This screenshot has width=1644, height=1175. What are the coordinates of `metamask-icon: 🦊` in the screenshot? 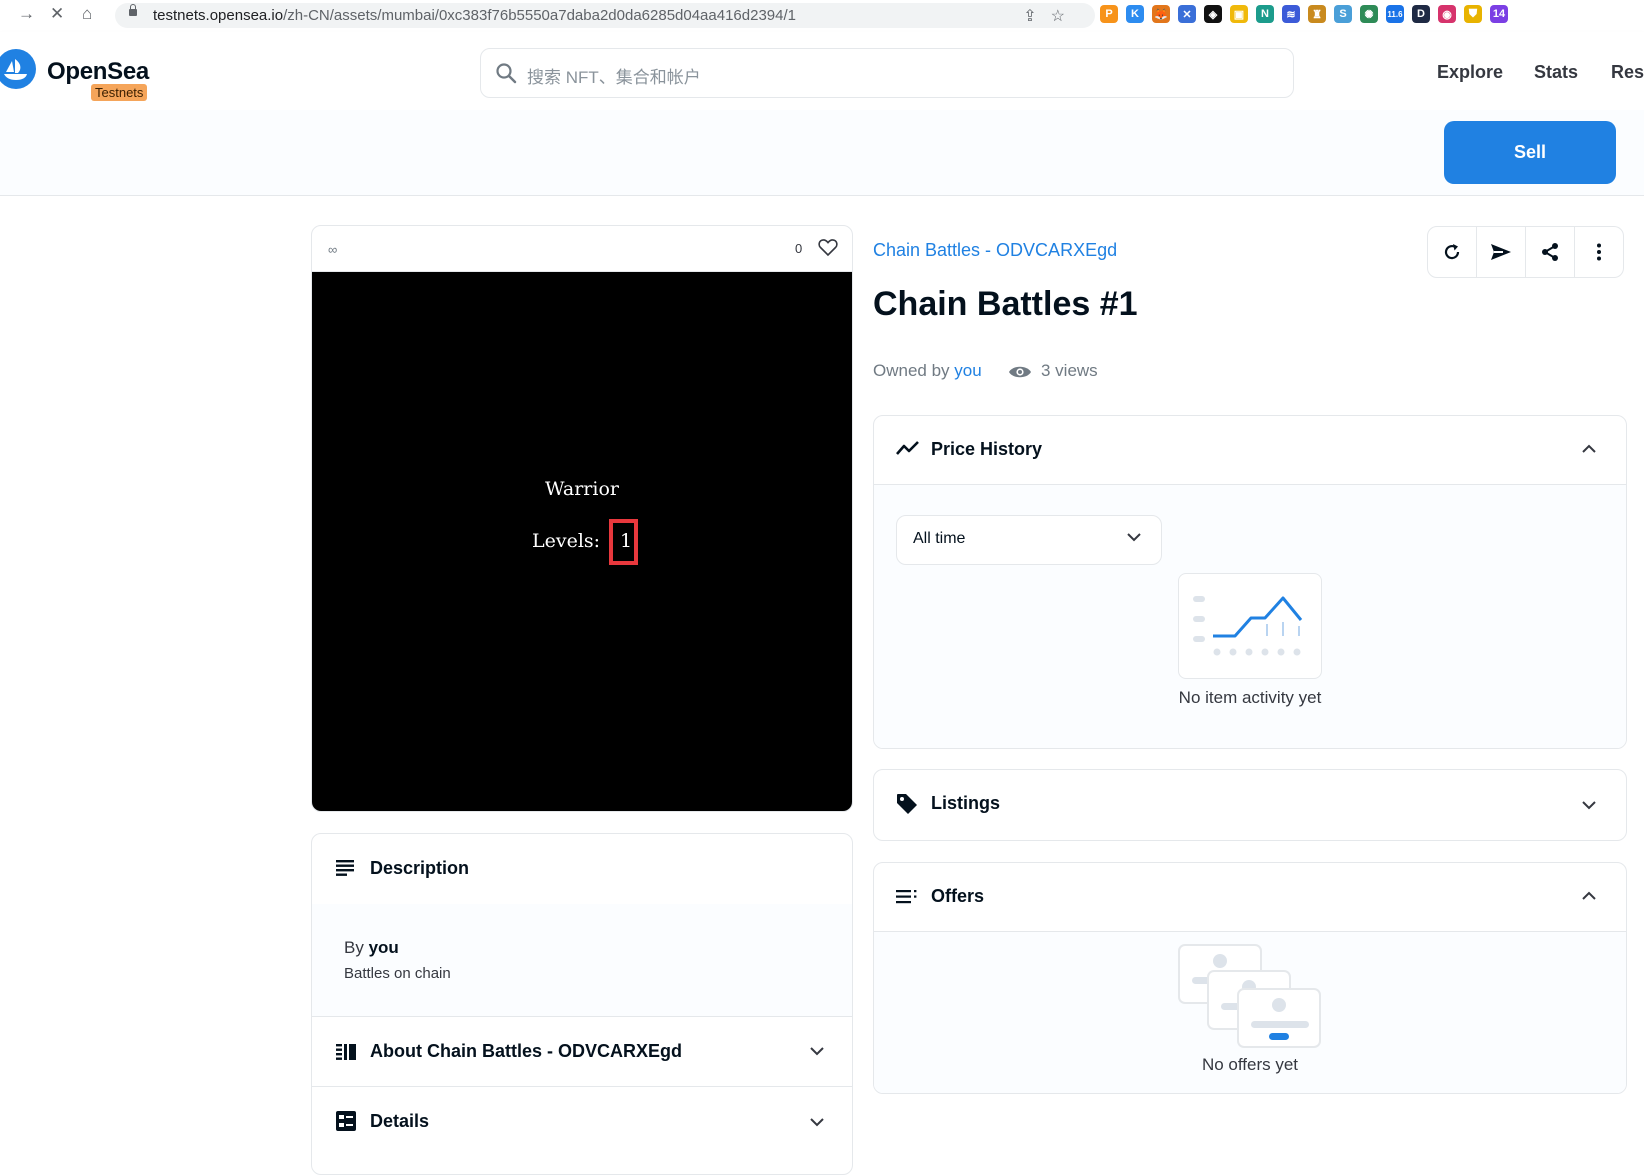 It's located at (1161, 14).